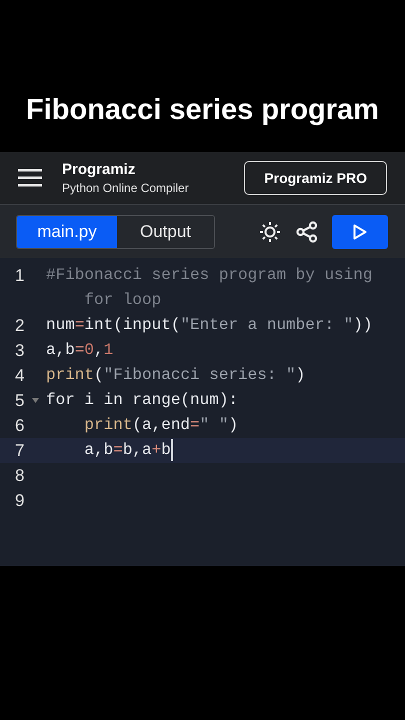 This screenshot has height=720, width=405. Describe the element at coordinates (19, 326) in the screenshot. I see `line-number: 2` at that location.